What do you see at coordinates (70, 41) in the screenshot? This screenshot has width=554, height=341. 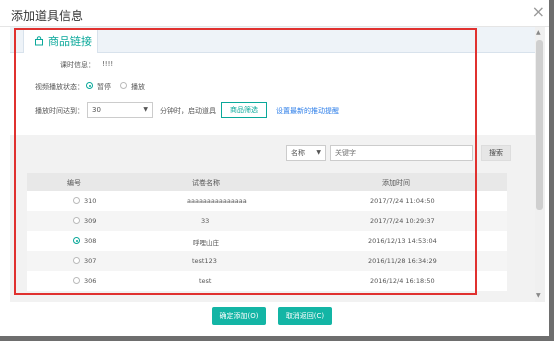 I see `tab-goods-link-label: 商品链接` at bounding box center [70, 41].